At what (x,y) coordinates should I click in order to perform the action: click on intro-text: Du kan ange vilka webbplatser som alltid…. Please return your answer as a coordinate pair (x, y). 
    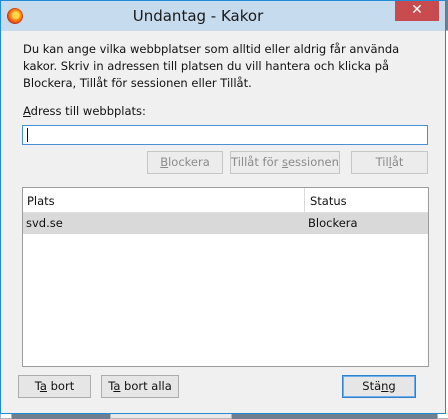
    Looking at the image, I should click on (211, 66).